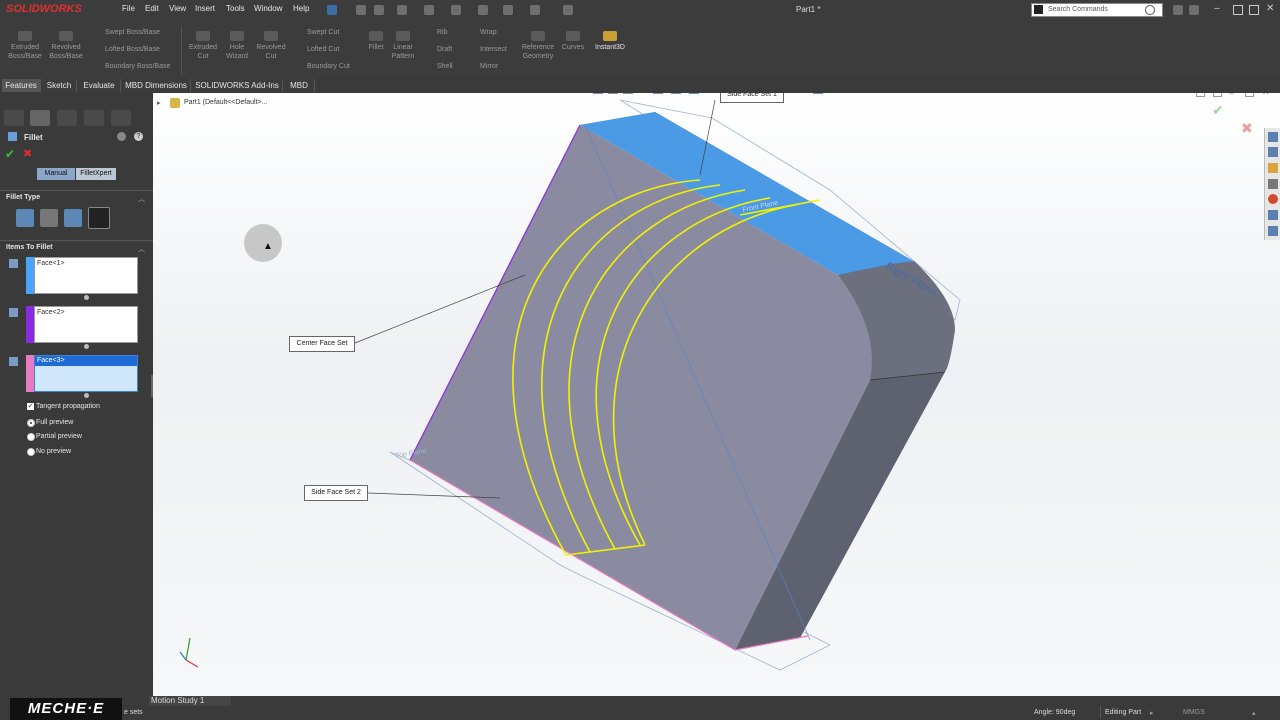 The width and height of the screenshot is (1280, 720). I want to click on custom-properties-icon, so click(1273, 215).